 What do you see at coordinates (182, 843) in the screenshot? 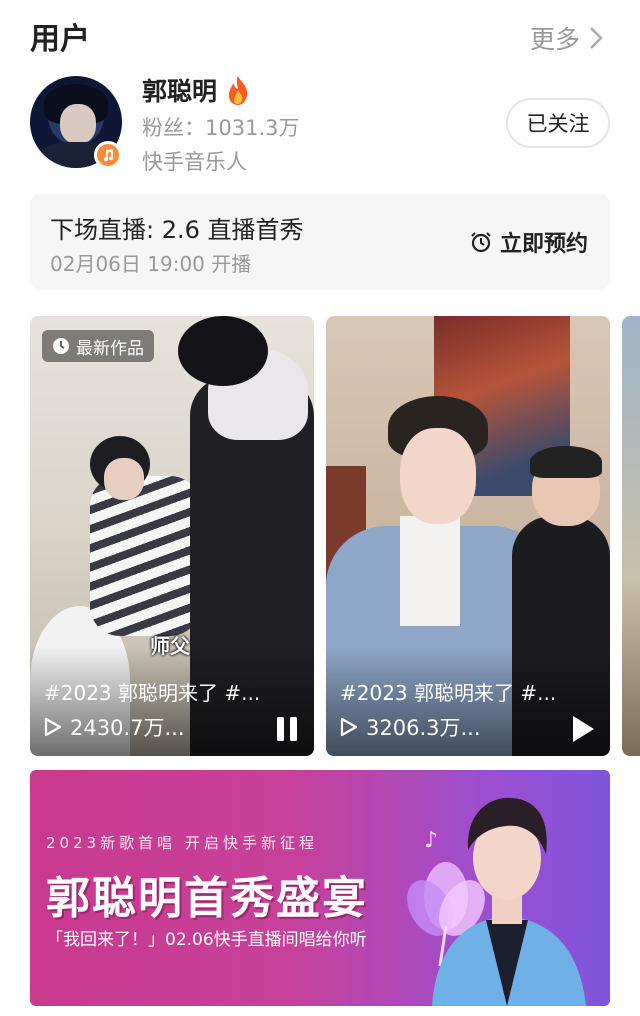
I see `banner-subtitle: 2023新歌首唱 开启快手新征程` at bounding box center [182, 843].